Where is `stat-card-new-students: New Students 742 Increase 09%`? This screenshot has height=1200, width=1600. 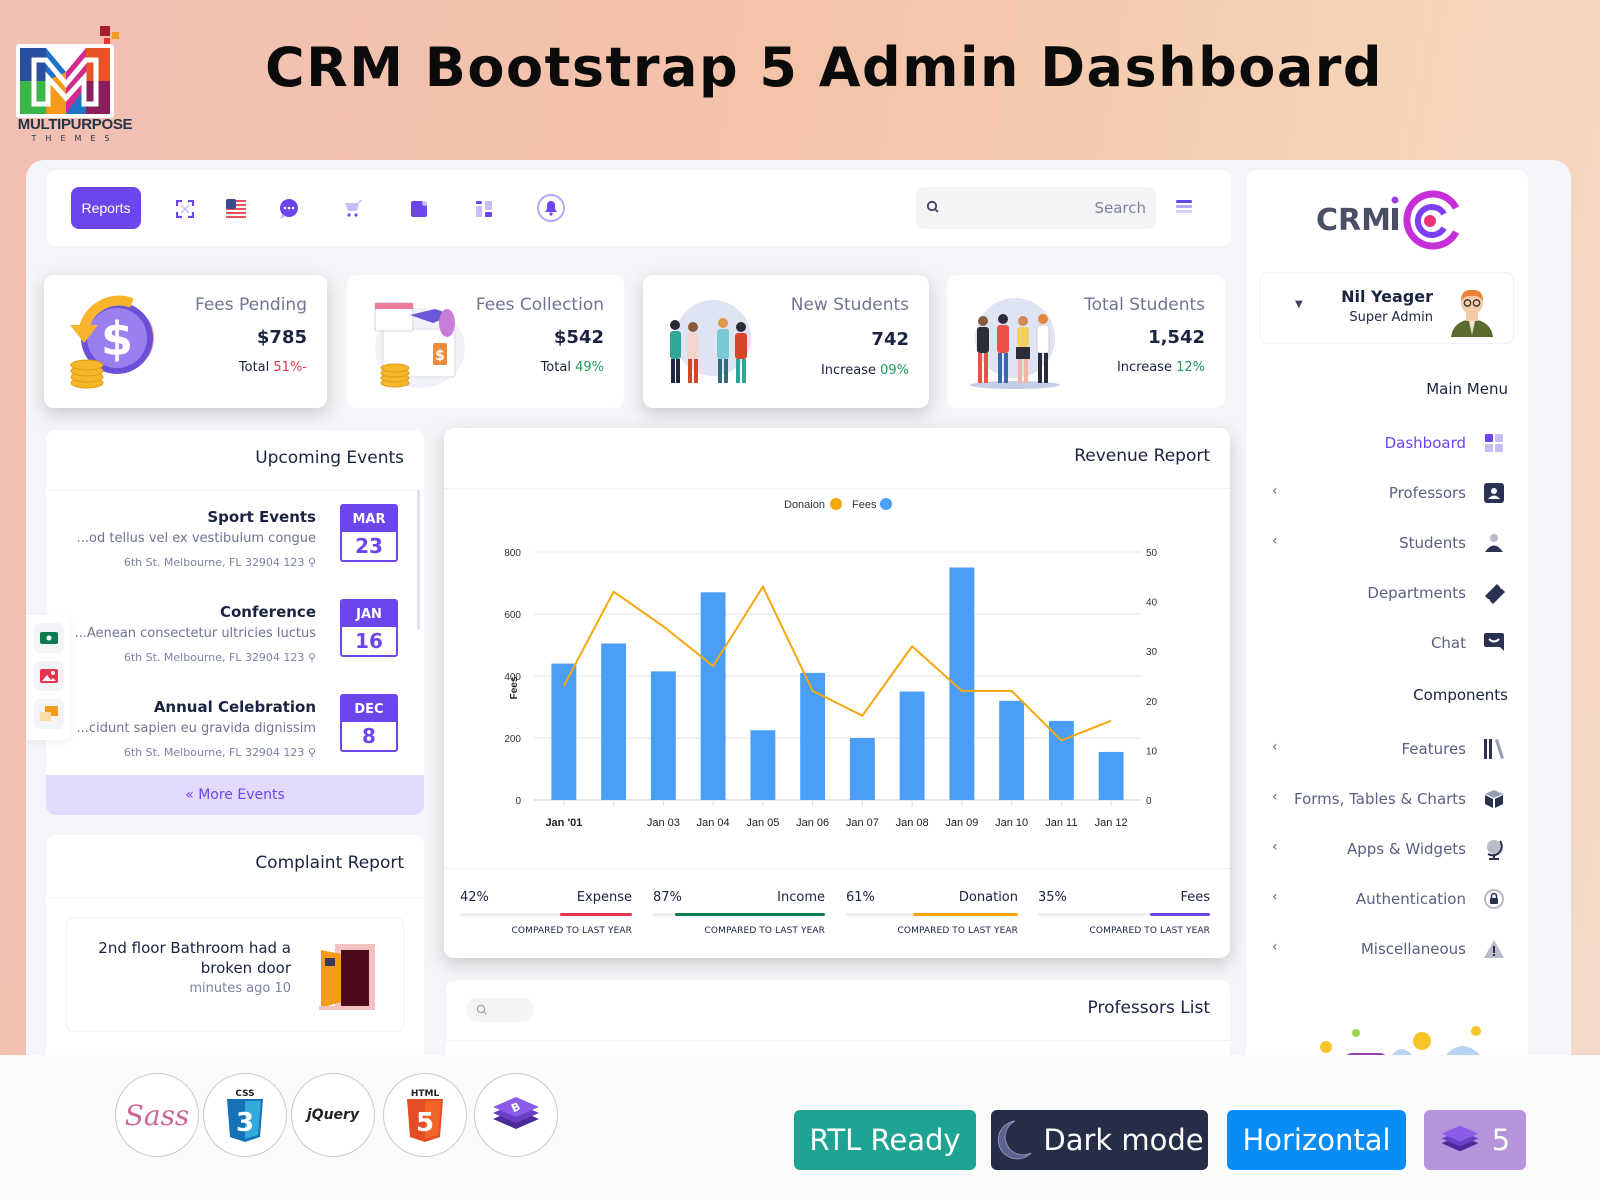 stat-card-new-students: New Students 742 Increase 09% is located at coordinates (786, 341).